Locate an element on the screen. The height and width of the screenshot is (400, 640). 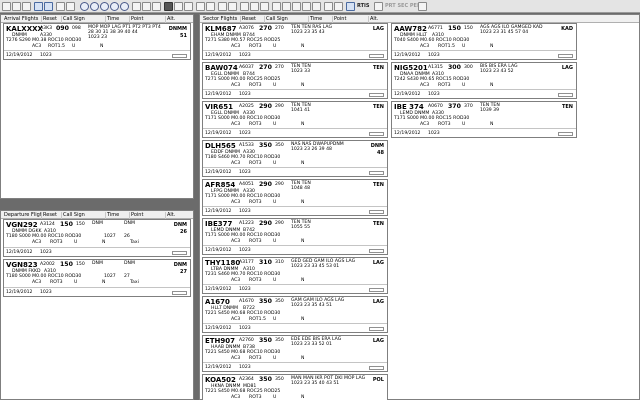
strip-icon is located at coordinates (168, 6).